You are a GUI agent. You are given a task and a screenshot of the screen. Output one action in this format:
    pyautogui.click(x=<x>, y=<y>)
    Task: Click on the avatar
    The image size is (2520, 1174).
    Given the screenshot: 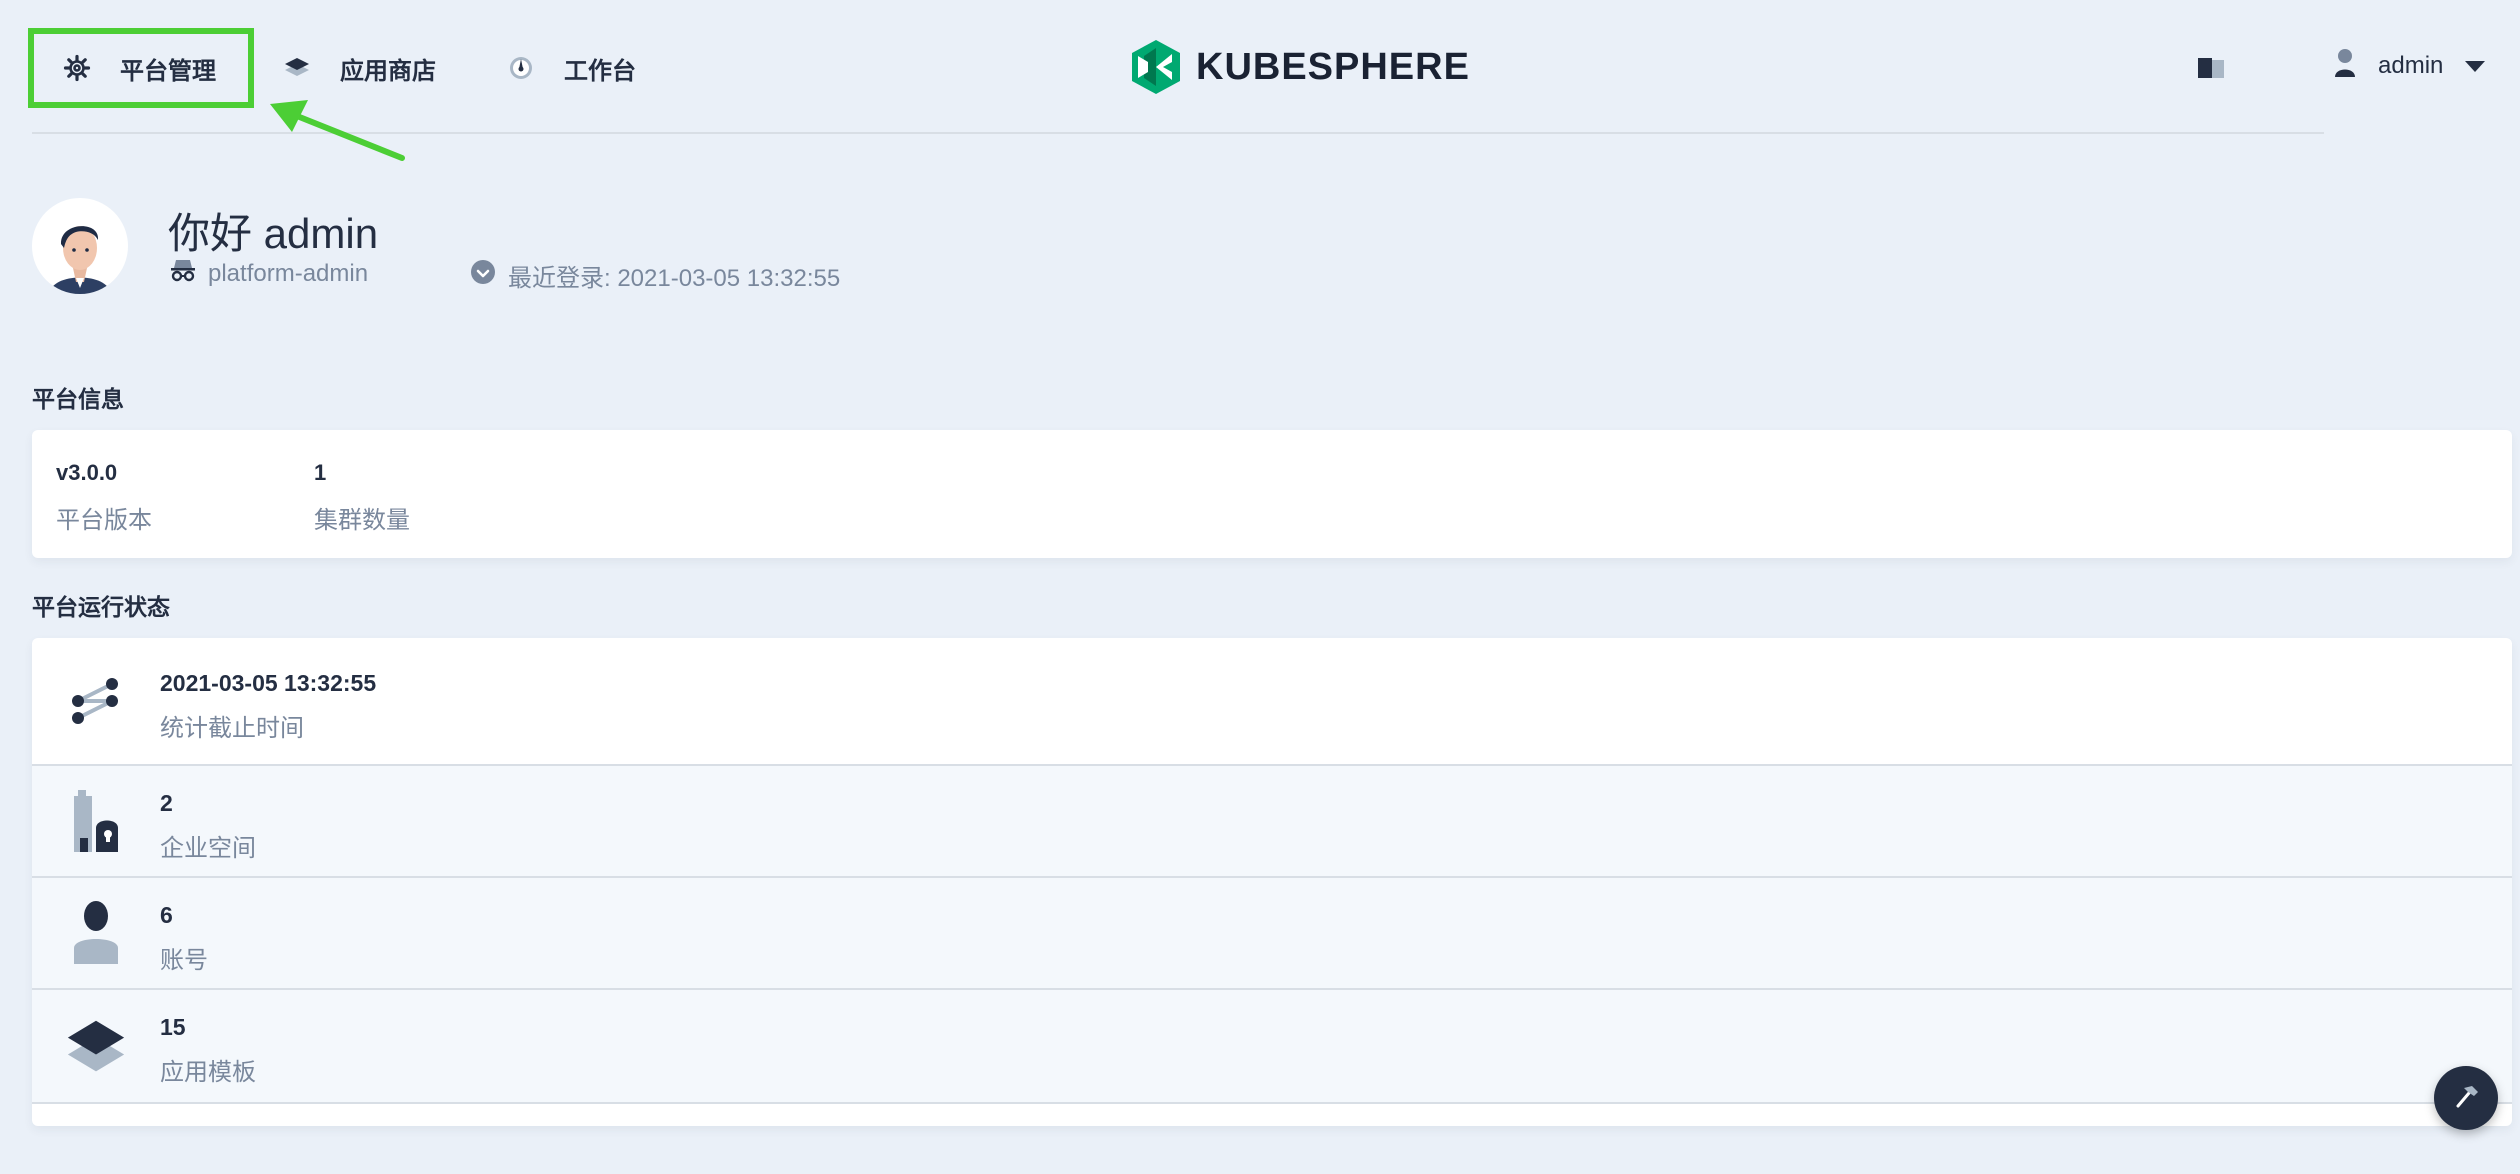 What is the action you would take?
    pyautogui.click(x=80, y=246)
    